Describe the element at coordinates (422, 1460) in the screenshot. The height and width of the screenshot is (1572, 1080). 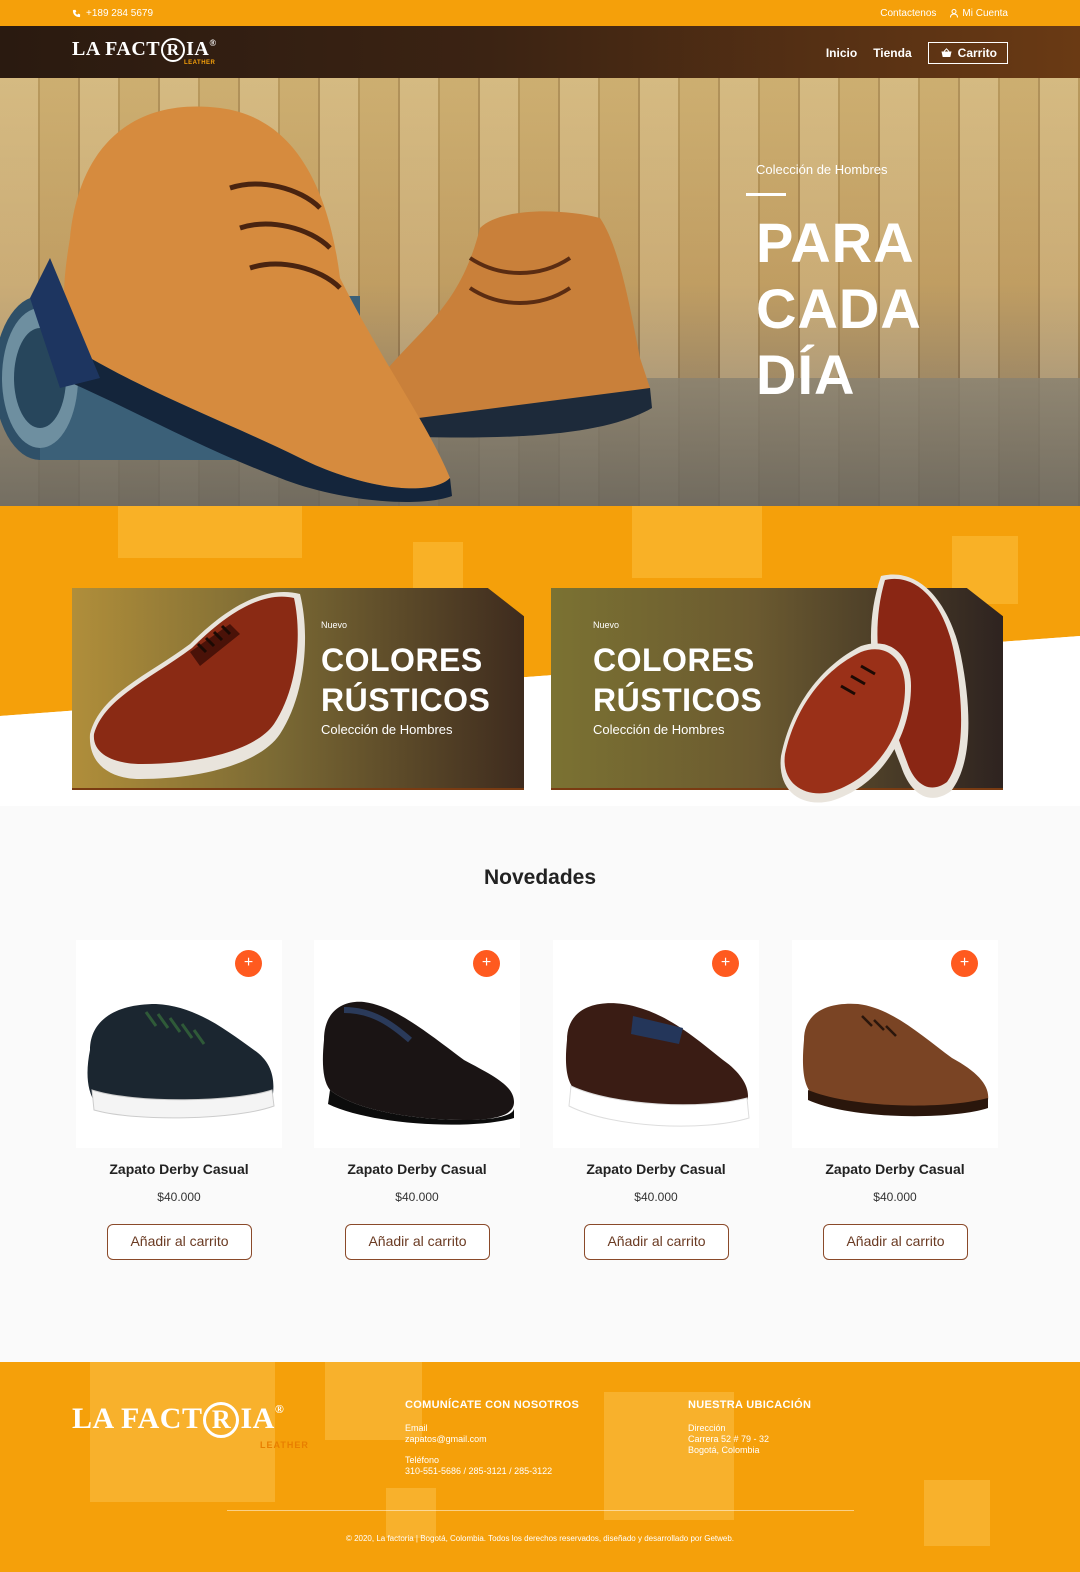
I see `footer-phone-label: Teléfono` at that location.